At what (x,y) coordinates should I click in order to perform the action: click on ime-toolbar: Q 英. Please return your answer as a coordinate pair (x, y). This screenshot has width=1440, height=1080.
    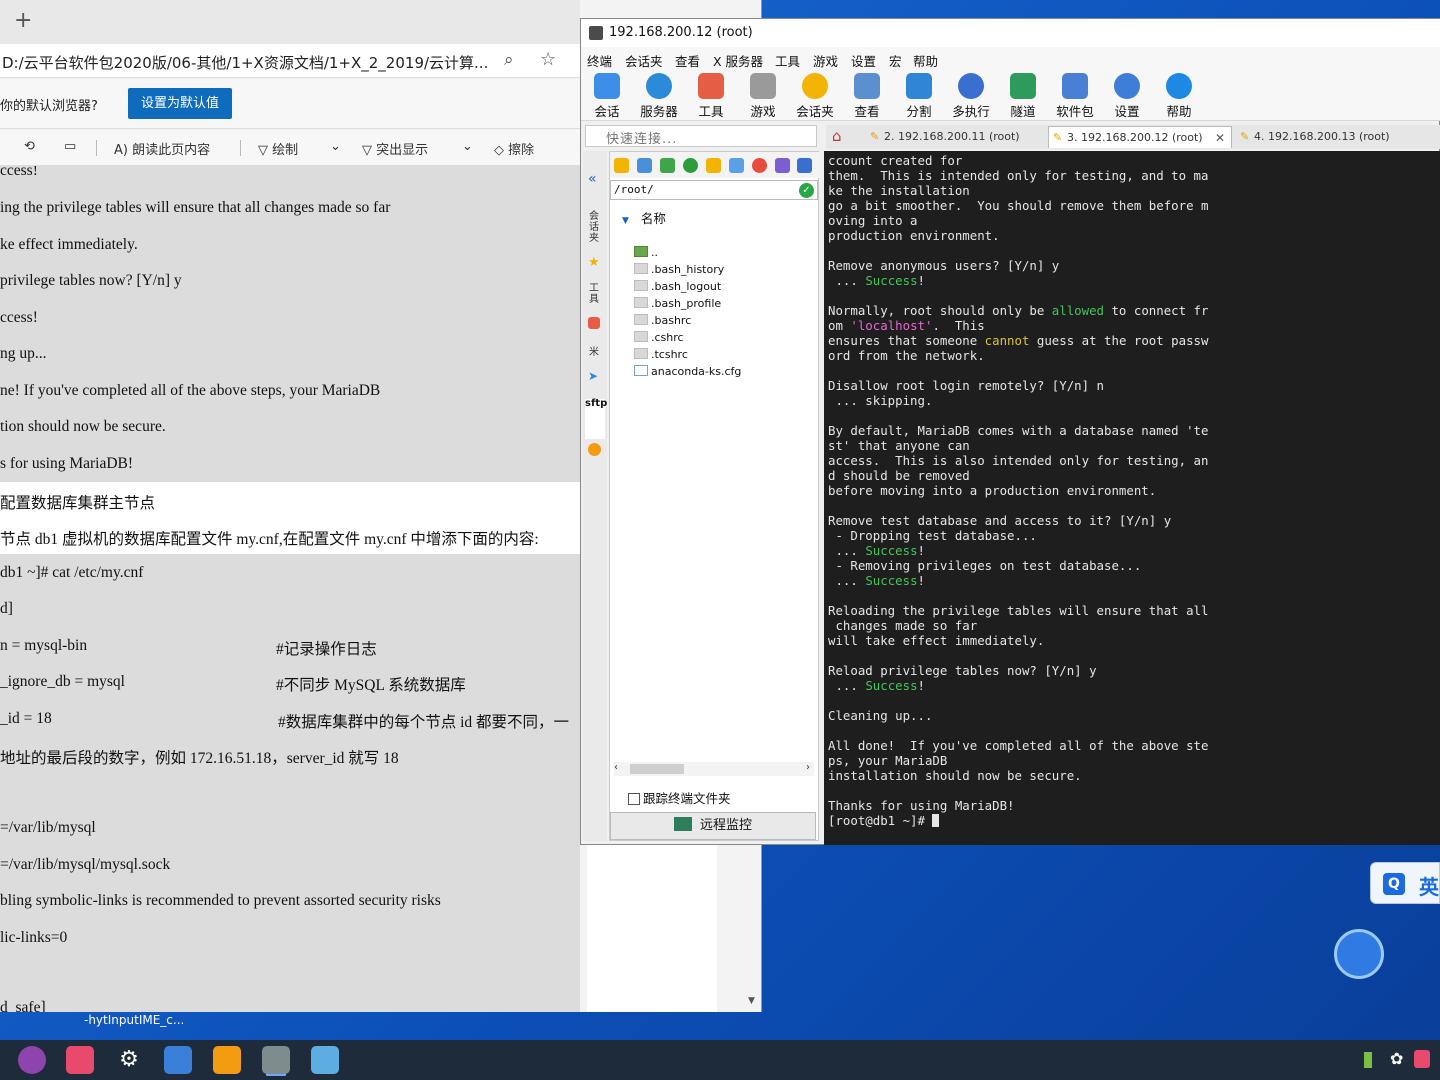
    Looking at the image, I should click on (1405, 883).